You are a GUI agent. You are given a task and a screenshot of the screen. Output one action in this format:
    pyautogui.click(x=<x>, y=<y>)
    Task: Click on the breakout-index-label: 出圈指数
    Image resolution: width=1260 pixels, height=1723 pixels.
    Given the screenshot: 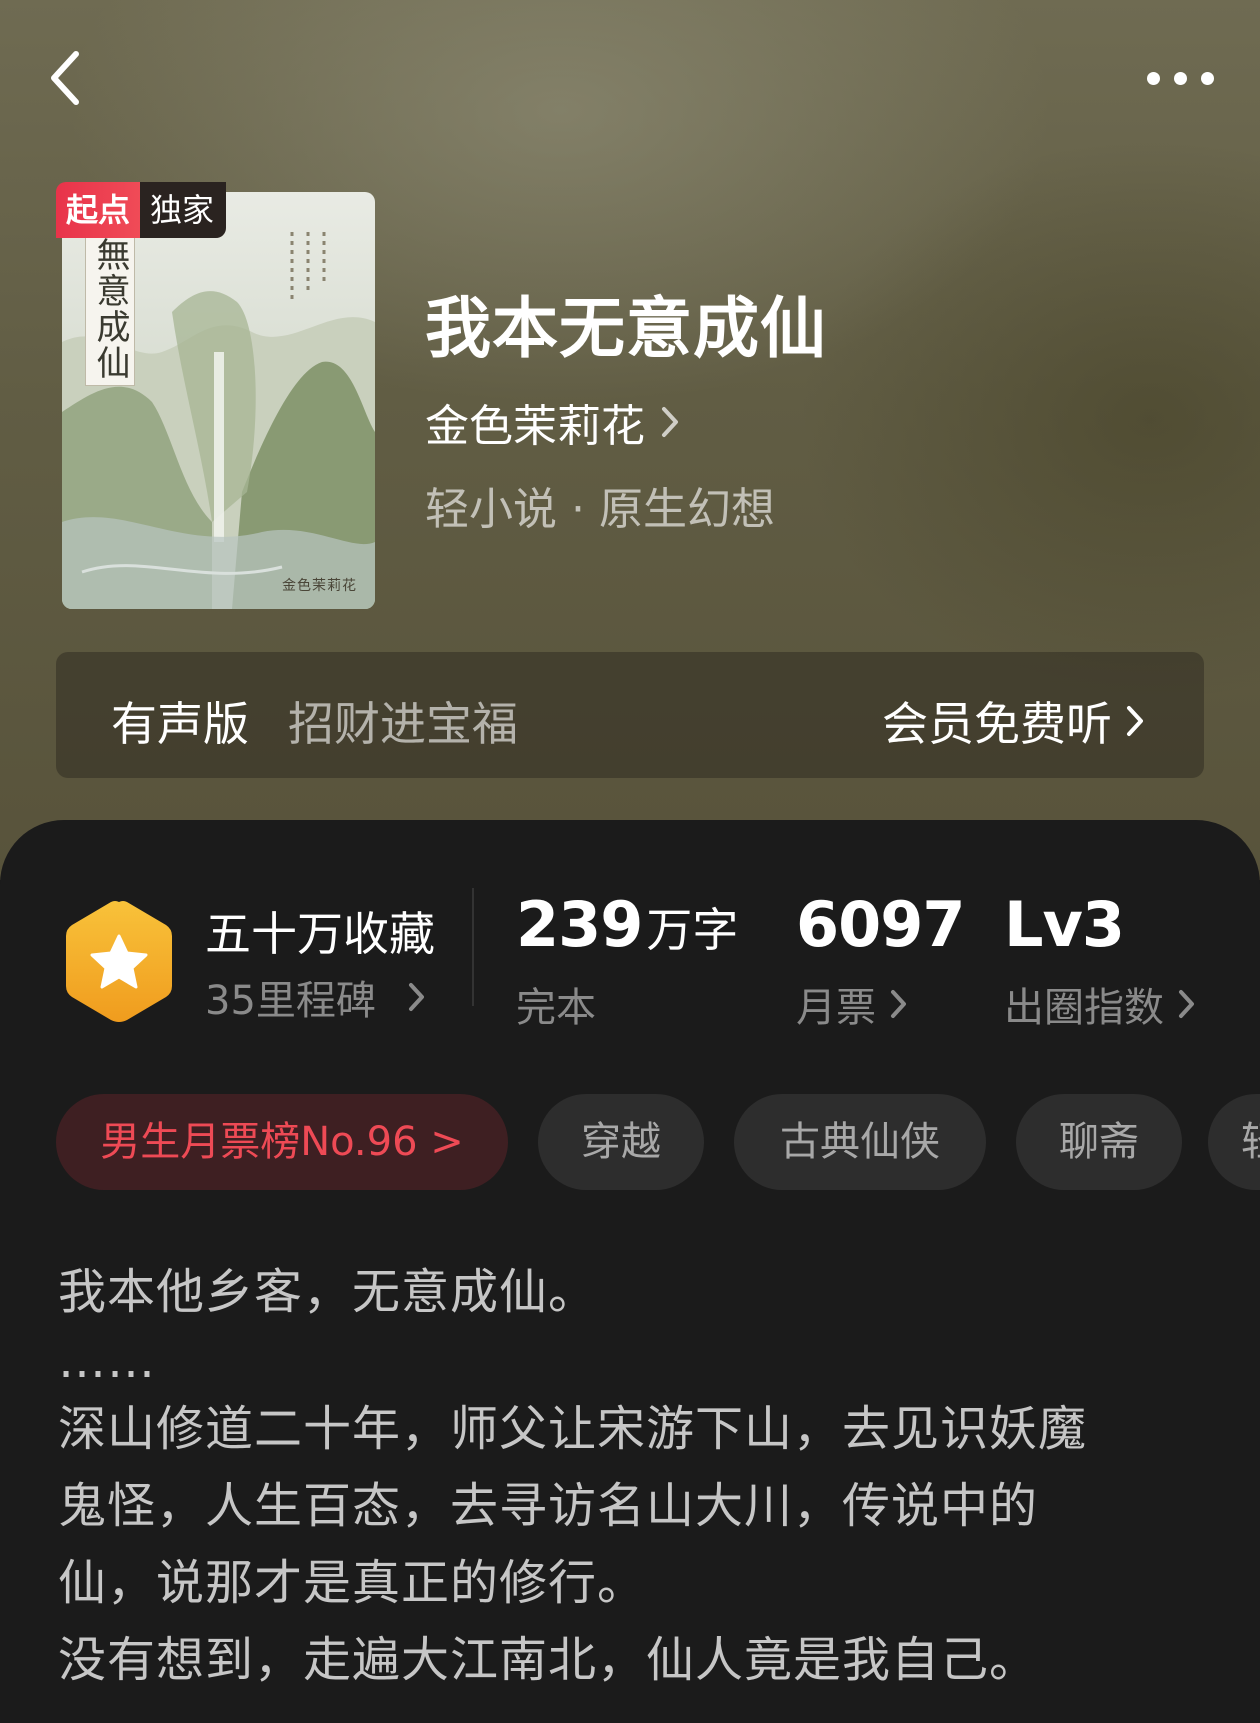 What is the action you would take?
    pyautogui.click(x=1084, y=1008)
    